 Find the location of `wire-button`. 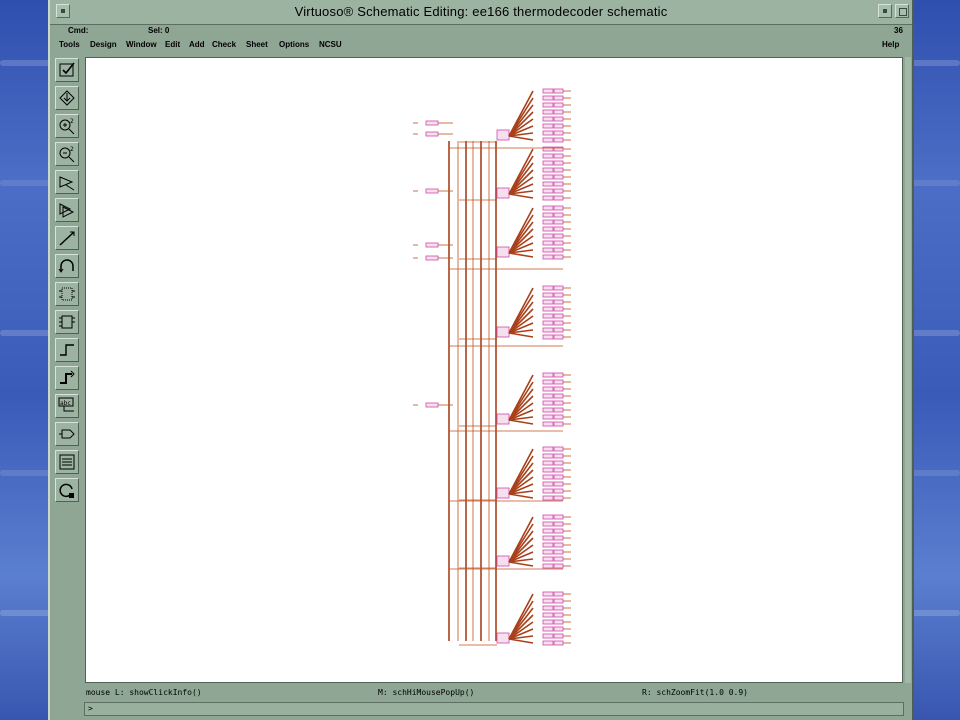

wire-button is located at coordinates (67, 238).